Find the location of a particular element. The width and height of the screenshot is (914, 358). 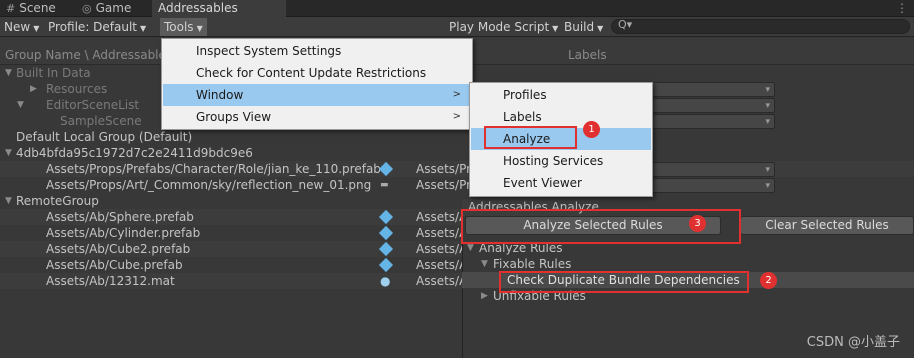

group-label: Built In Data is located at coordinates (53, 73).